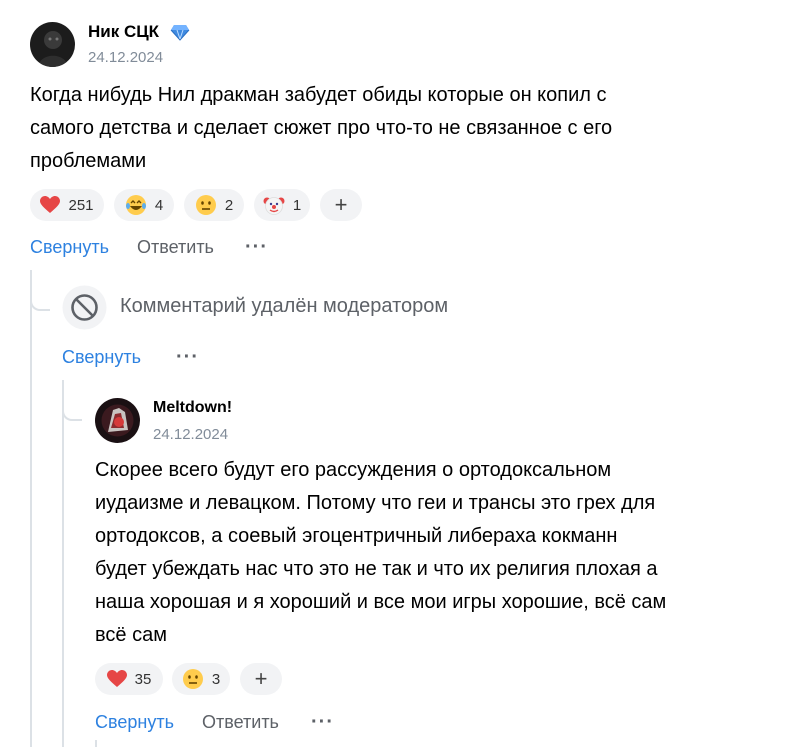  Describe the element at coordinates (131, 635) in the screenshot. I see `comment-text-line: всё сам` at that location.